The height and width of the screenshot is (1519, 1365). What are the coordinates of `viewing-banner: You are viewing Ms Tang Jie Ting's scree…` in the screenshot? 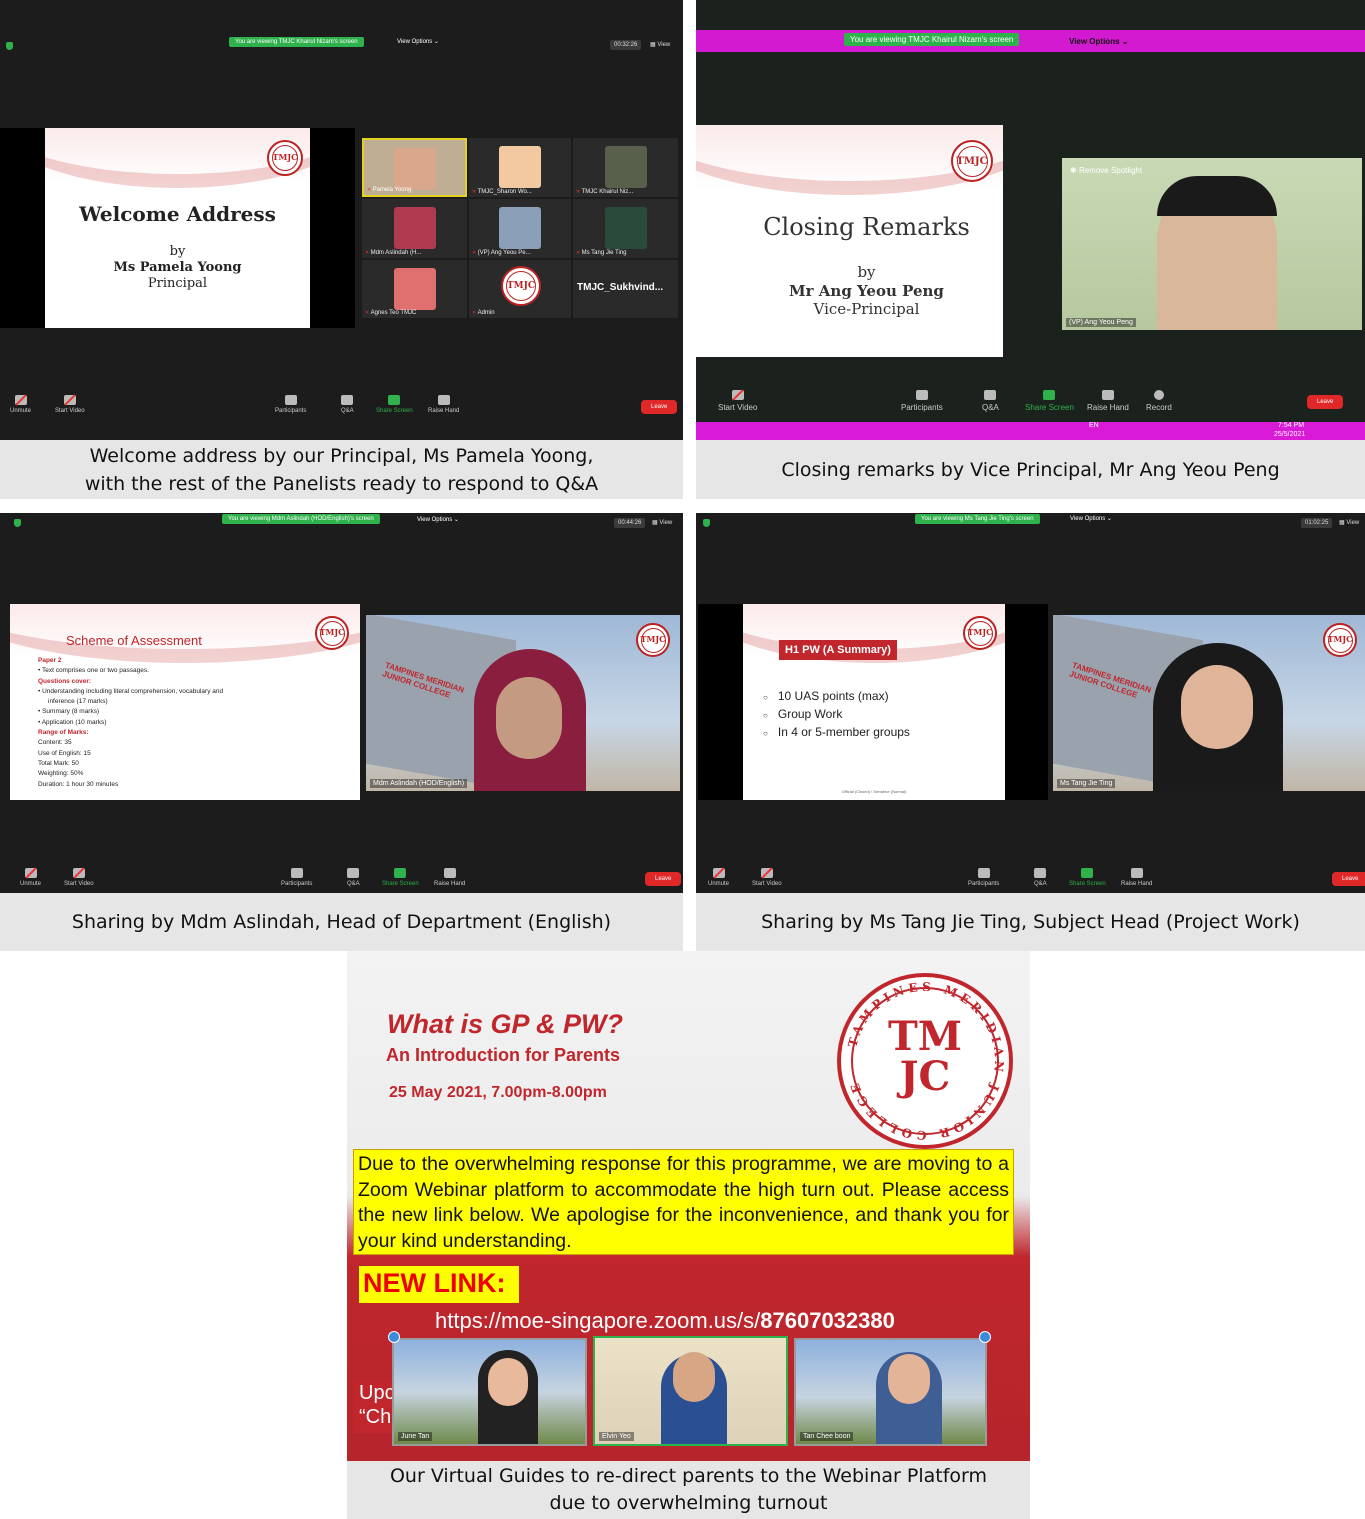 It's located at (977, 519).